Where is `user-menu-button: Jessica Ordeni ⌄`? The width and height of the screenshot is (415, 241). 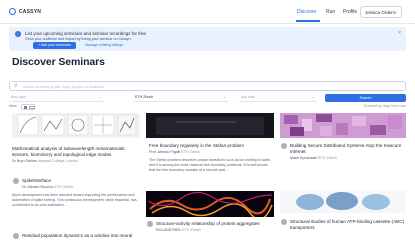 user-menu-button: Jessica Ordeni ⌄ is located at coordinates (381, 12).